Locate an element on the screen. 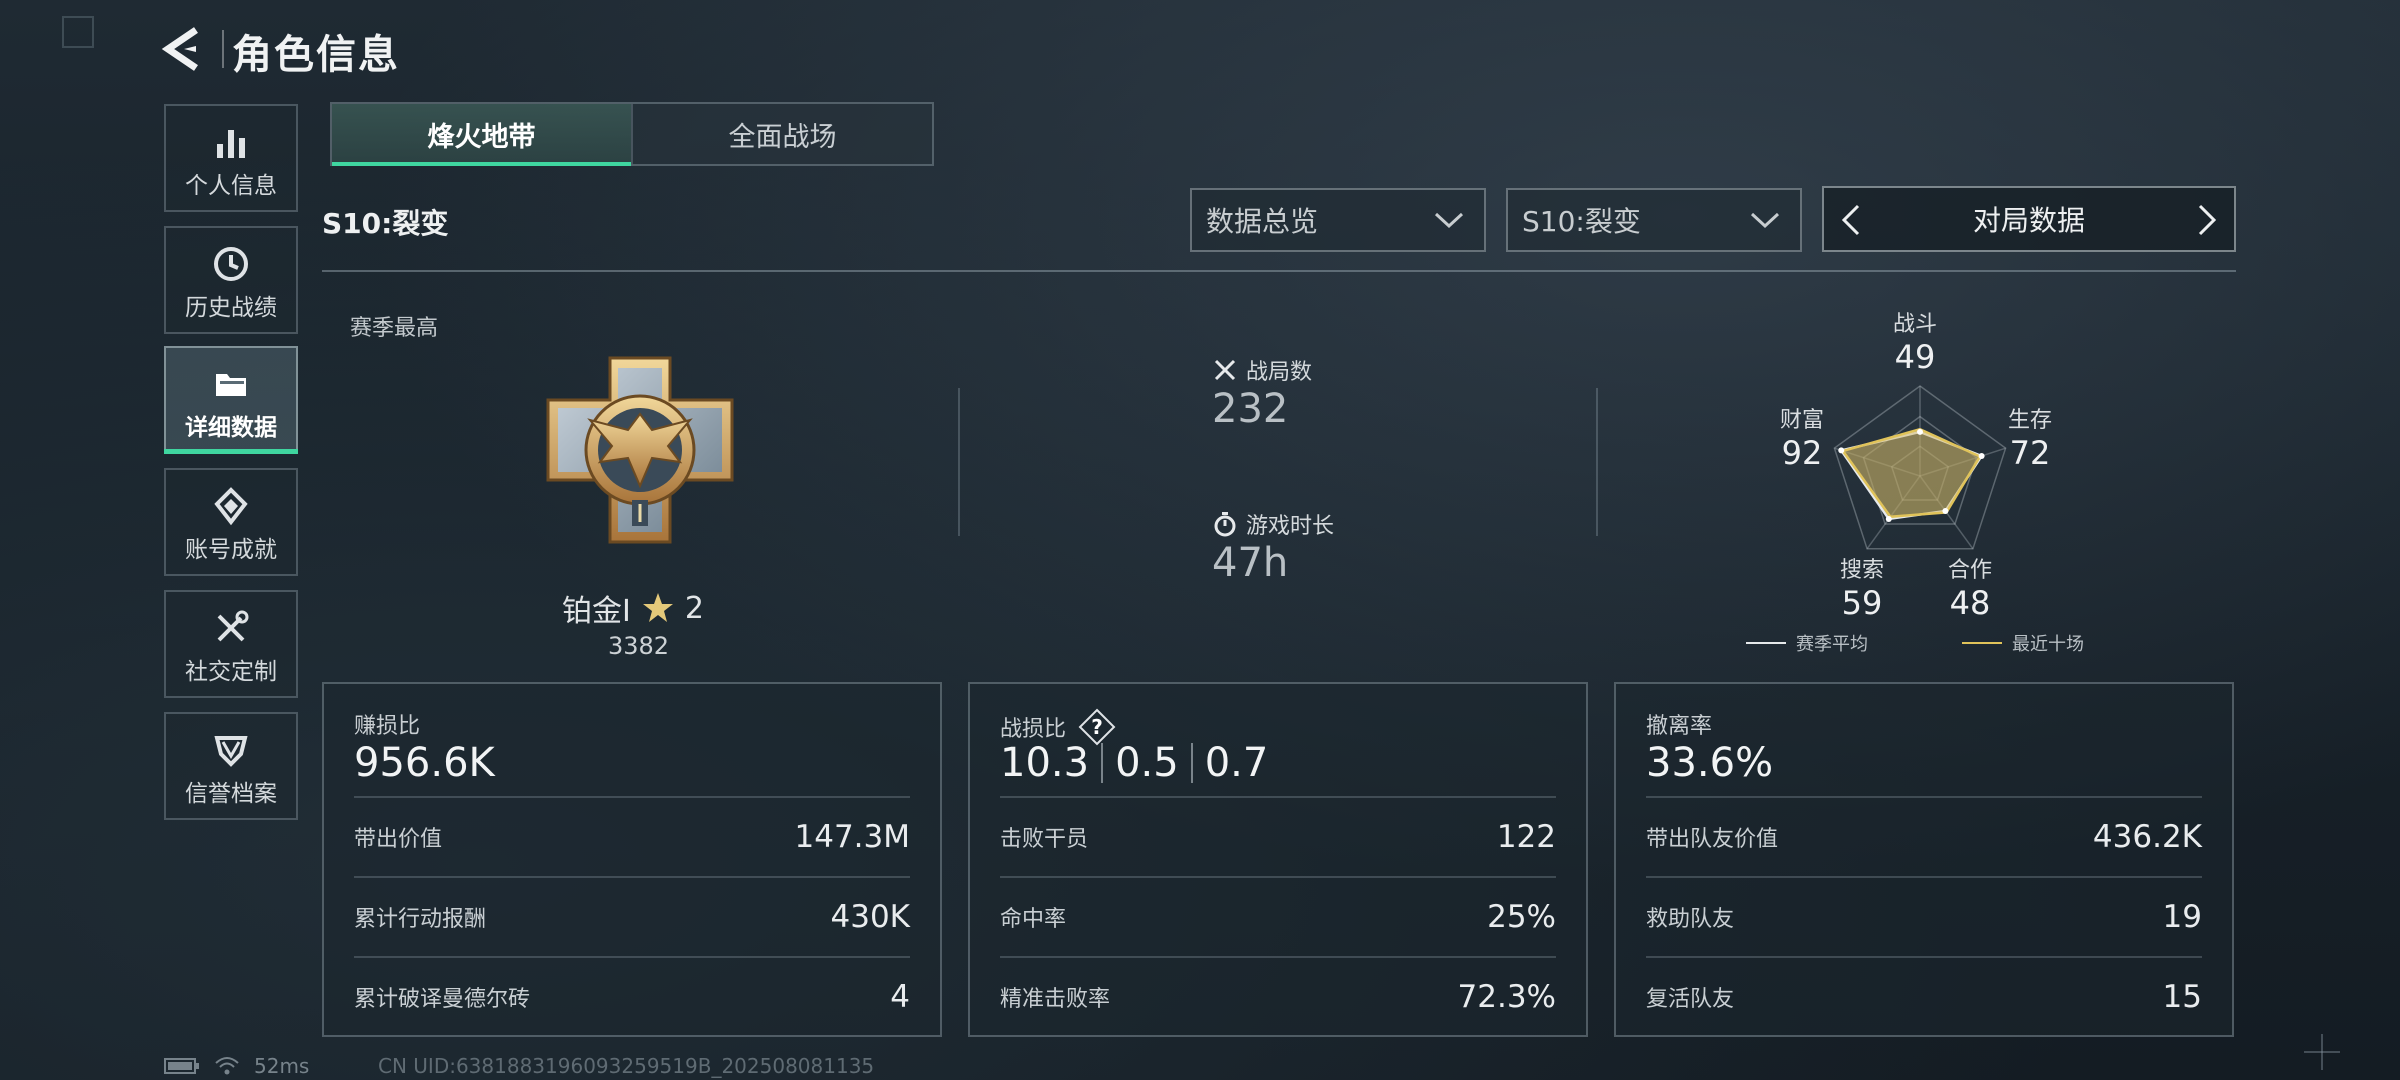 This screenshot has height=1080, width=2400. sidebar-item-label: 信誉档案 is located at coordinates (231, 794).